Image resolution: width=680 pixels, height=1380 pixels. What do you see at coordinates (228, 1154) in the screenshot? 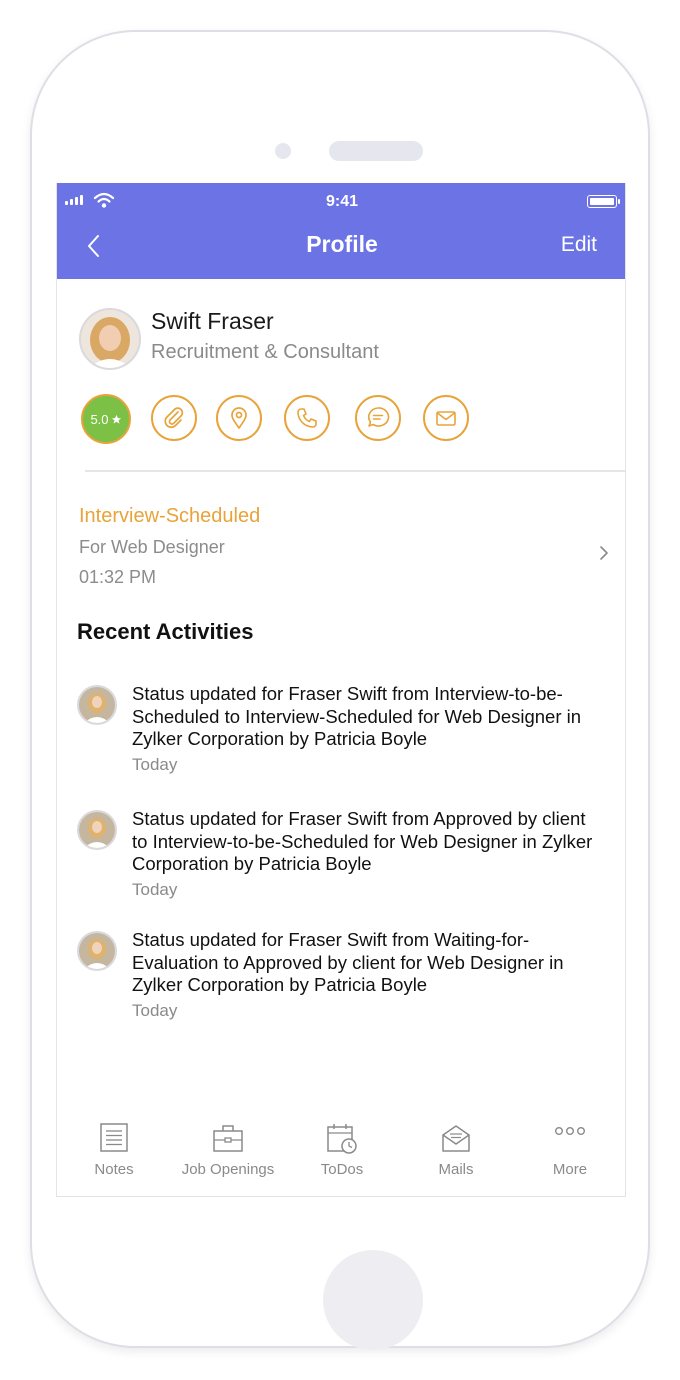
I see `tab-job-openings: Job Openings` at bounding box center [228, 1154].